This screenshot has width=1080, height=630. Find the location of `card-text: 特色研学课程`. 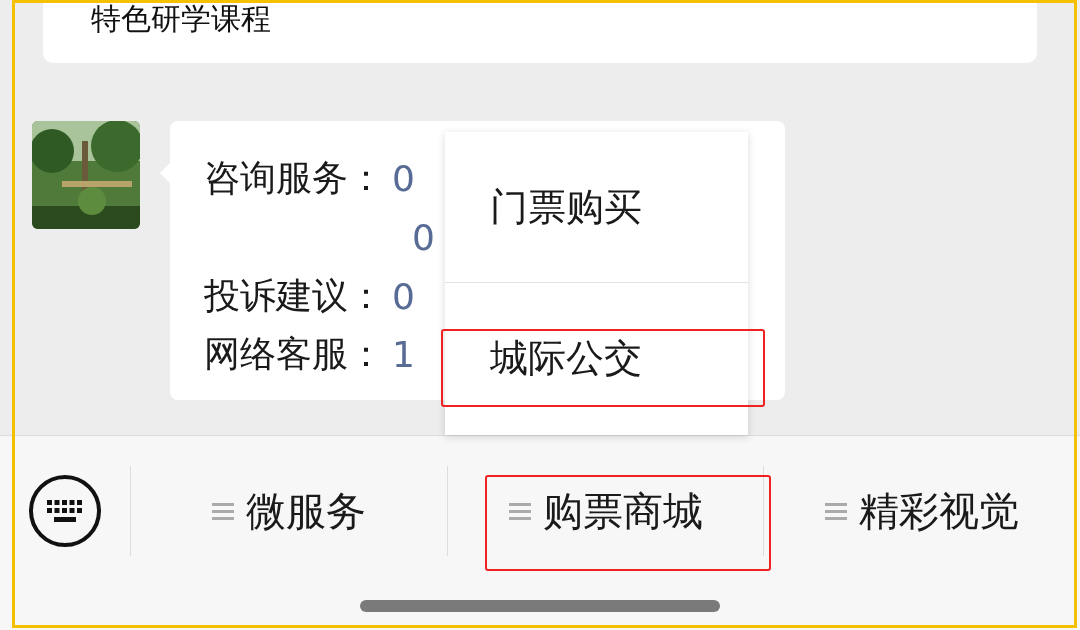

card-text: 特色研学课程 is located at coordinates (181, 19).